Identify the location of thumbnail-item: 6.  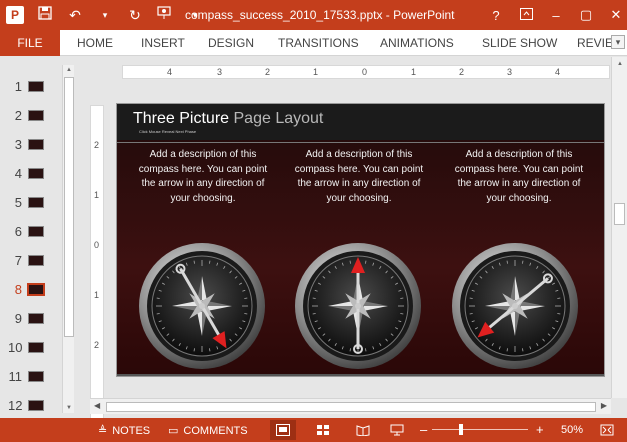
(26, 231).